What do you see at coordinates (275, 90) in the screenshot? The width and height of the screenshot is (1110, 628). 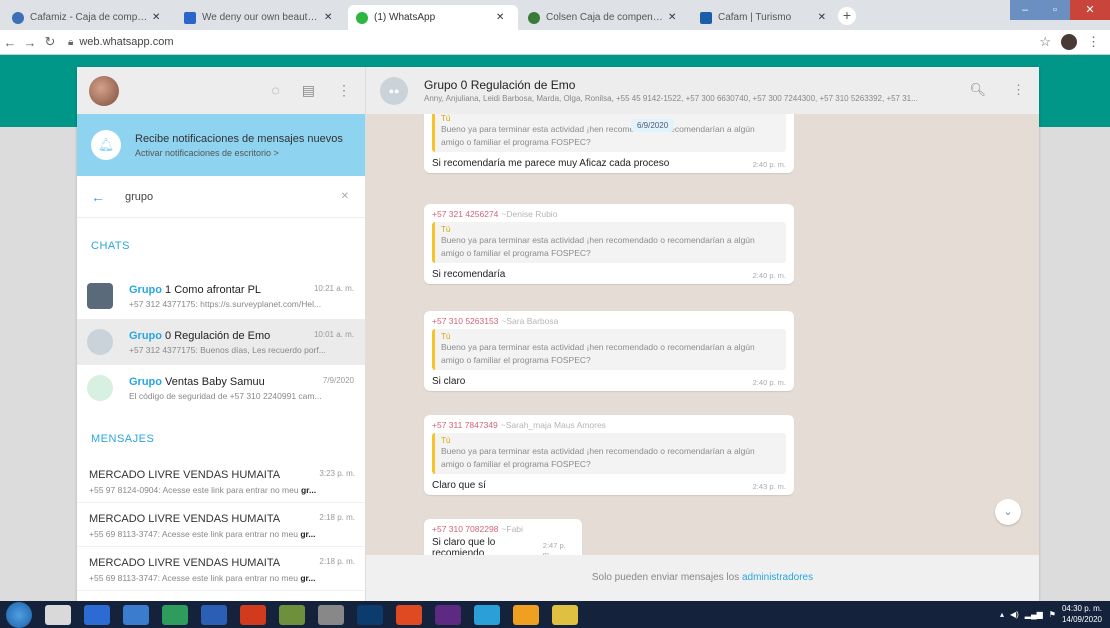 I see `status-icon: ◌` at bounding box center [275, 90].